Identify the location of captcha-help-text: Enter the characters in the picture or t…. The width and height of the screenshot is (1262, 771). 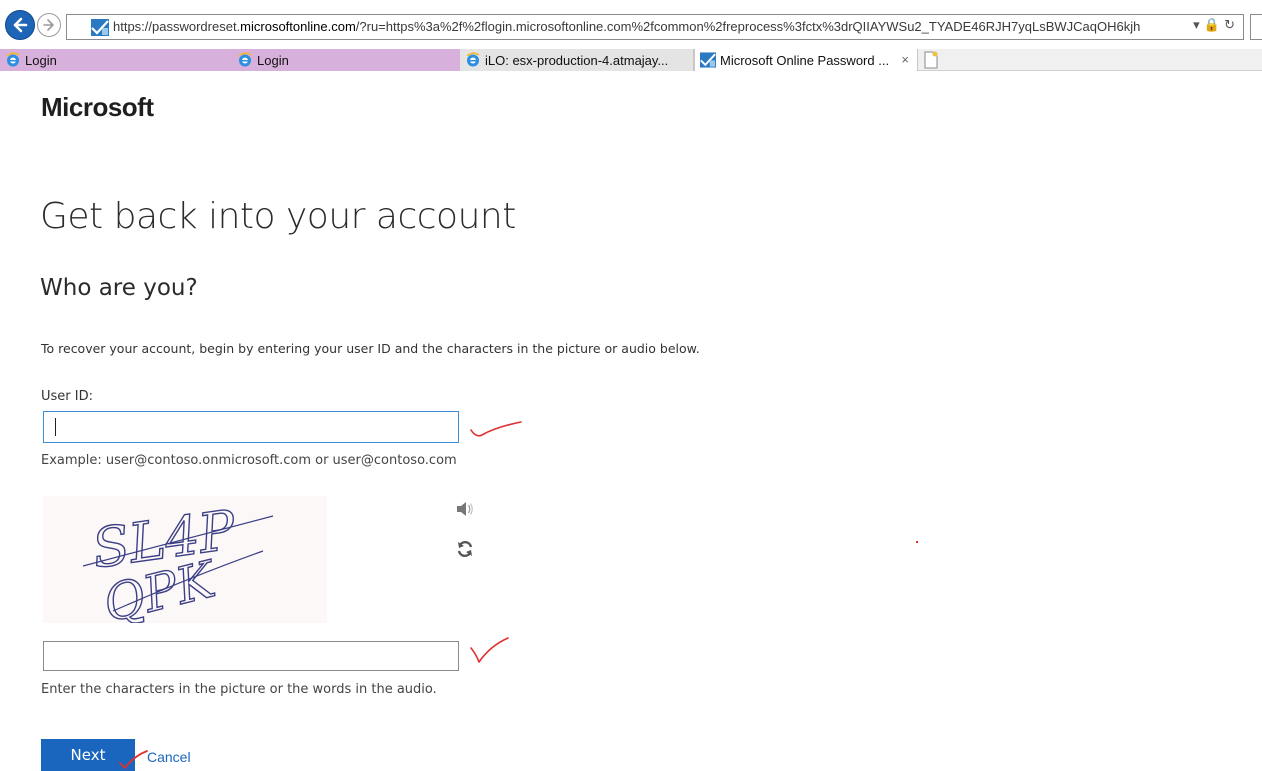
(239, 689).